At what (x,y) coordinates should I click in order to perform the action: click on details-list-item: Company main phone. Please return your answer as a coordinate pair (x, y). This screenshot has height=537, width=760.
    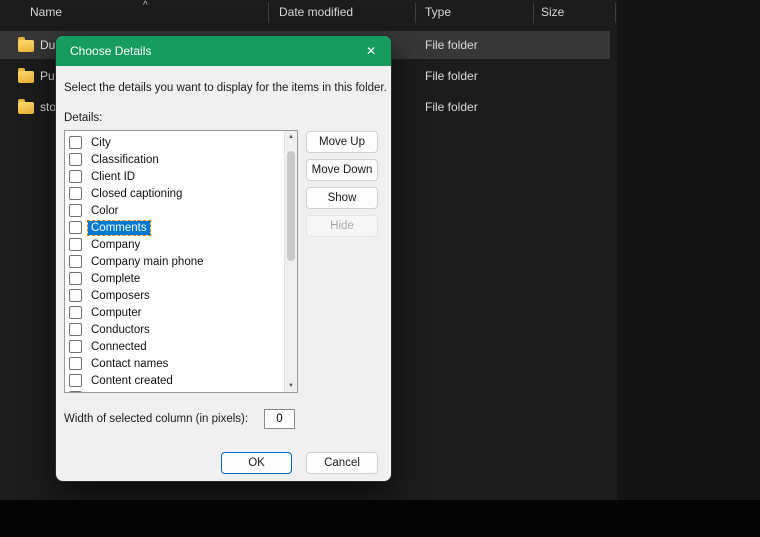
    Looking at the image, I should click on (175, 261).